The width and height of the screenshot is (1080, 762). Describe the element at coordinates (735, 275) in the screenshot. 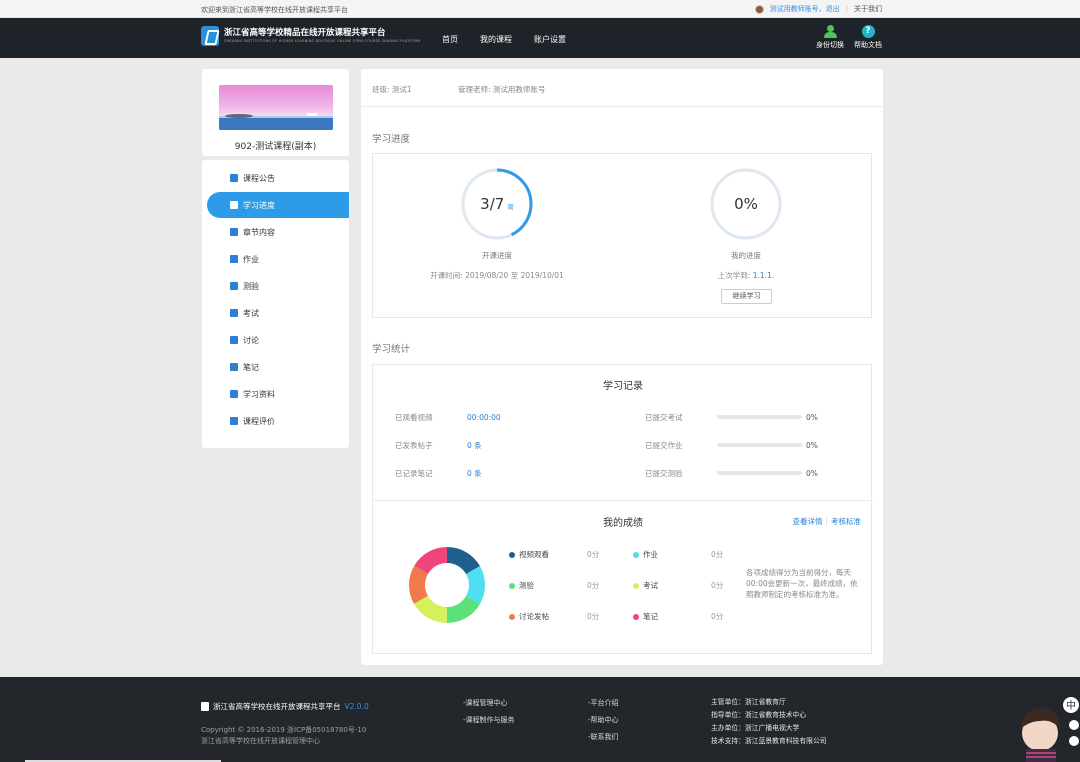

I see `last-learned-prefix: 上次学到:` at that location.